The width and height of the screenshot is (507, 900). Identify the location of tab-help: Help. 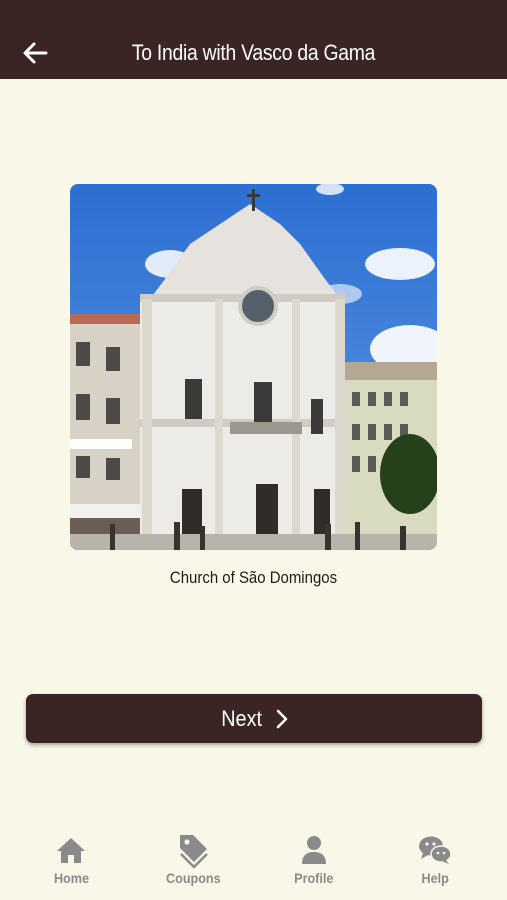
(435, 859).